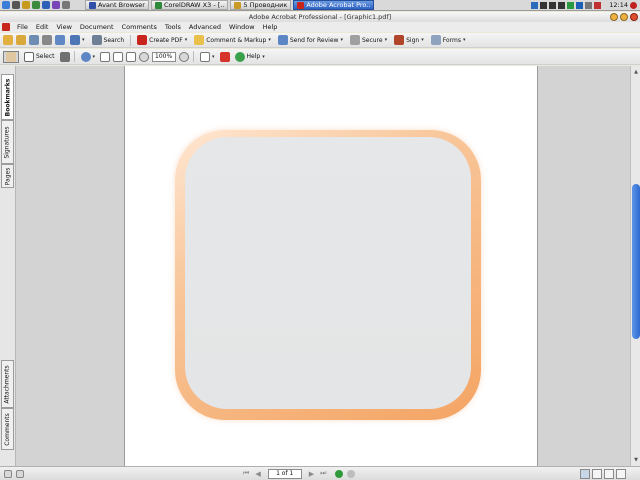 The image size is (640, 480). I want to click on binoculars-icon, so click(96, 40).